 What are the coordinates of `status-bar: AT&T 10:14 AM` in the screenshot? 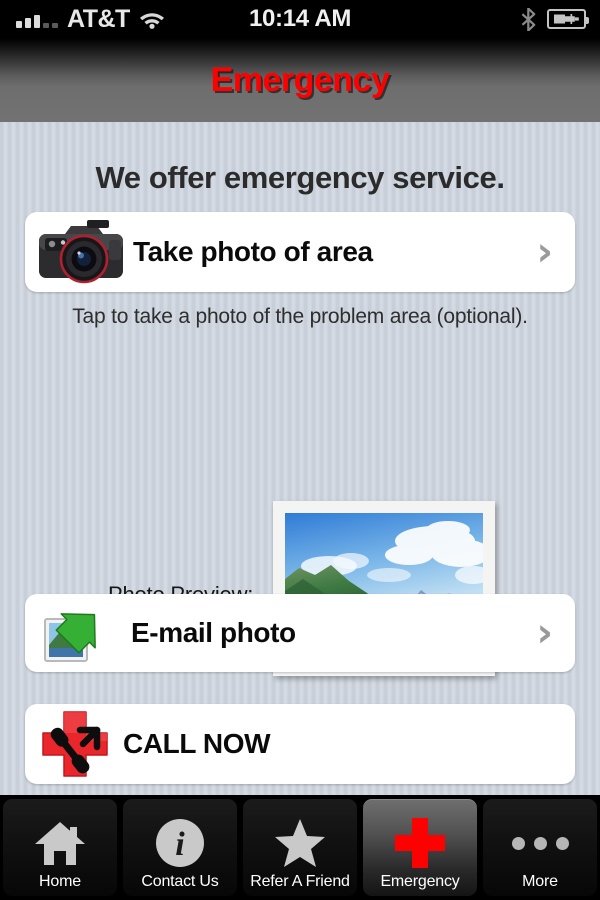 It's located at (300, 19).